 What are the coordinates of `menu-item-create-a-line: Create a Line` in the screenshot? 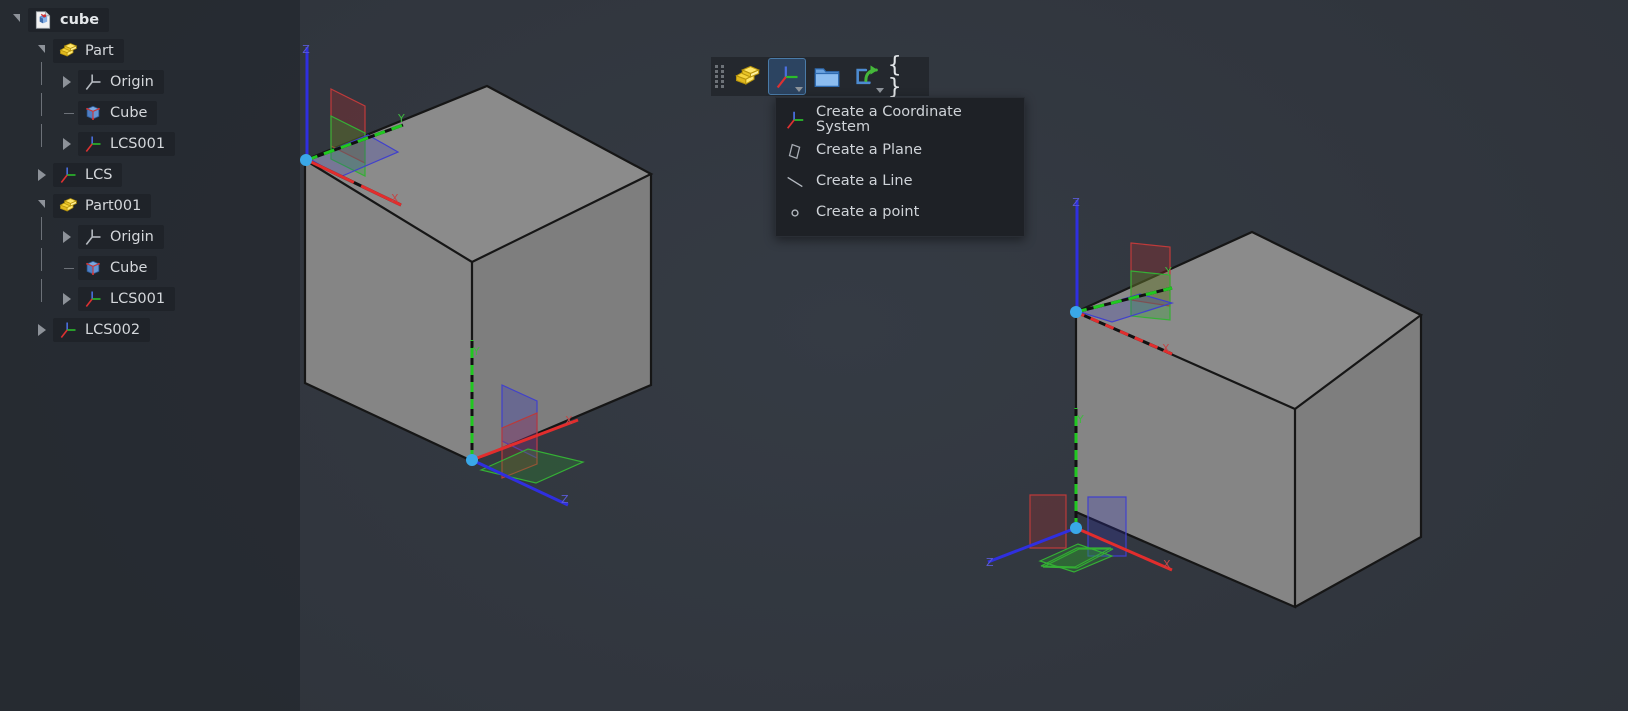 It's located at (900, 181).